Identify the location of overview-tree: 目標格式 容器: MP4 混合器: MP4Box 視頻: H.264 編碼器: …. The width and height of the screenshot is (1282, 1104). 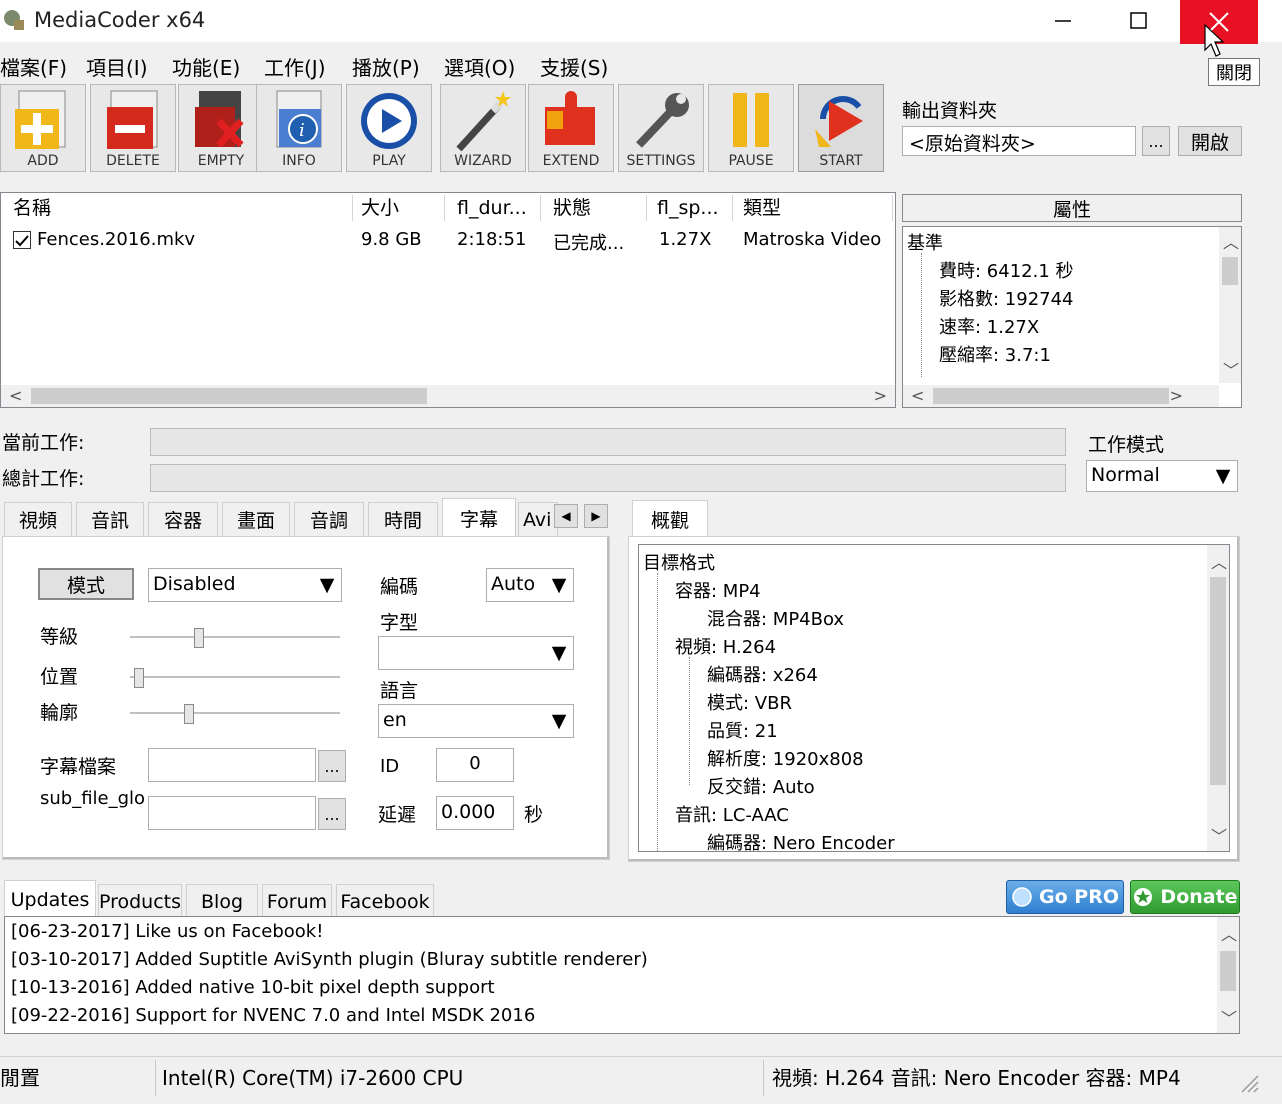
(934, 698).